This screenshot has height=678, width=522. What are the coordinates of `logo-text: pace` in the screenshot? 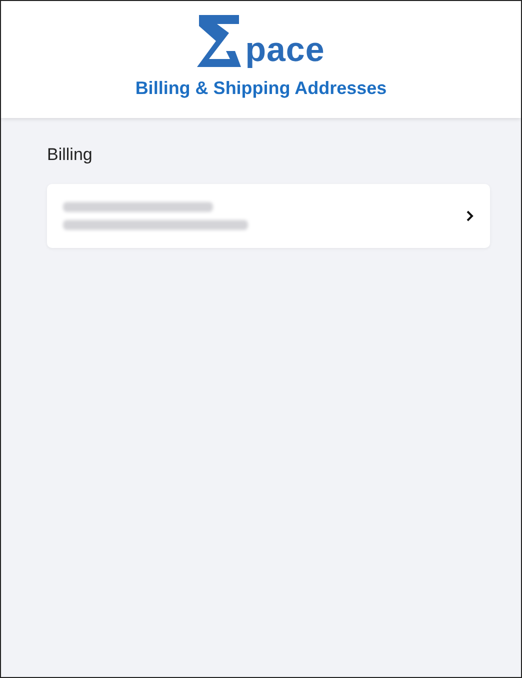 It's located at (285, 50).